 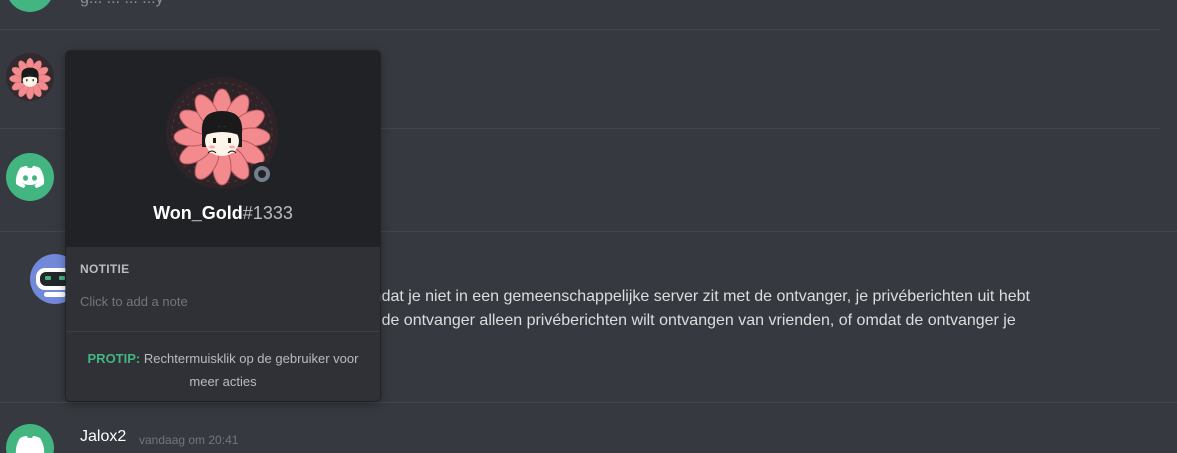 What do you see at coordinates (114, 358) in the screenshot?
I see `protip-label: PROTIP:` at bounding box center [114, 358].